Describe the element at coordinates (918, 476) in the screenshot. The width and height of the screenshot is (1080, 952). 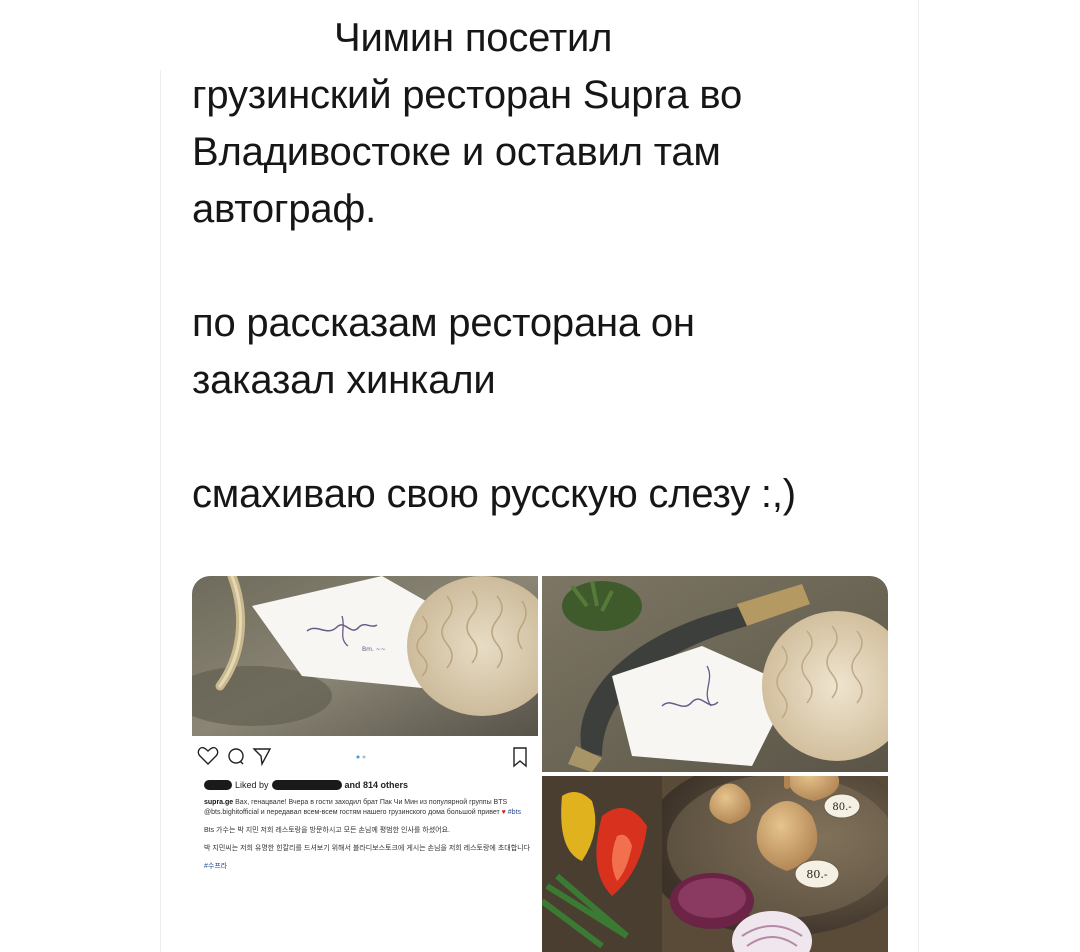
I see `card-border-right` at that location.